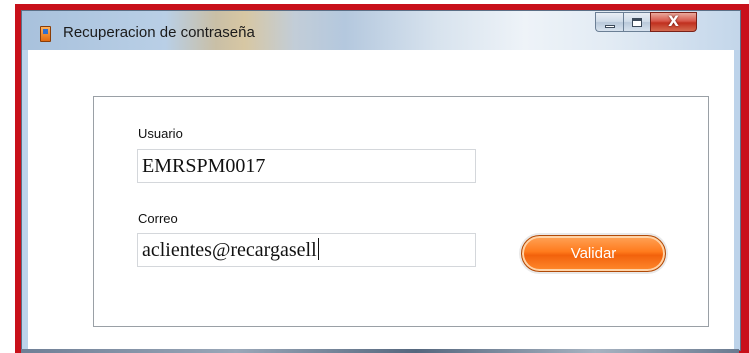  I want to click on text-caret, so click(318, 249).